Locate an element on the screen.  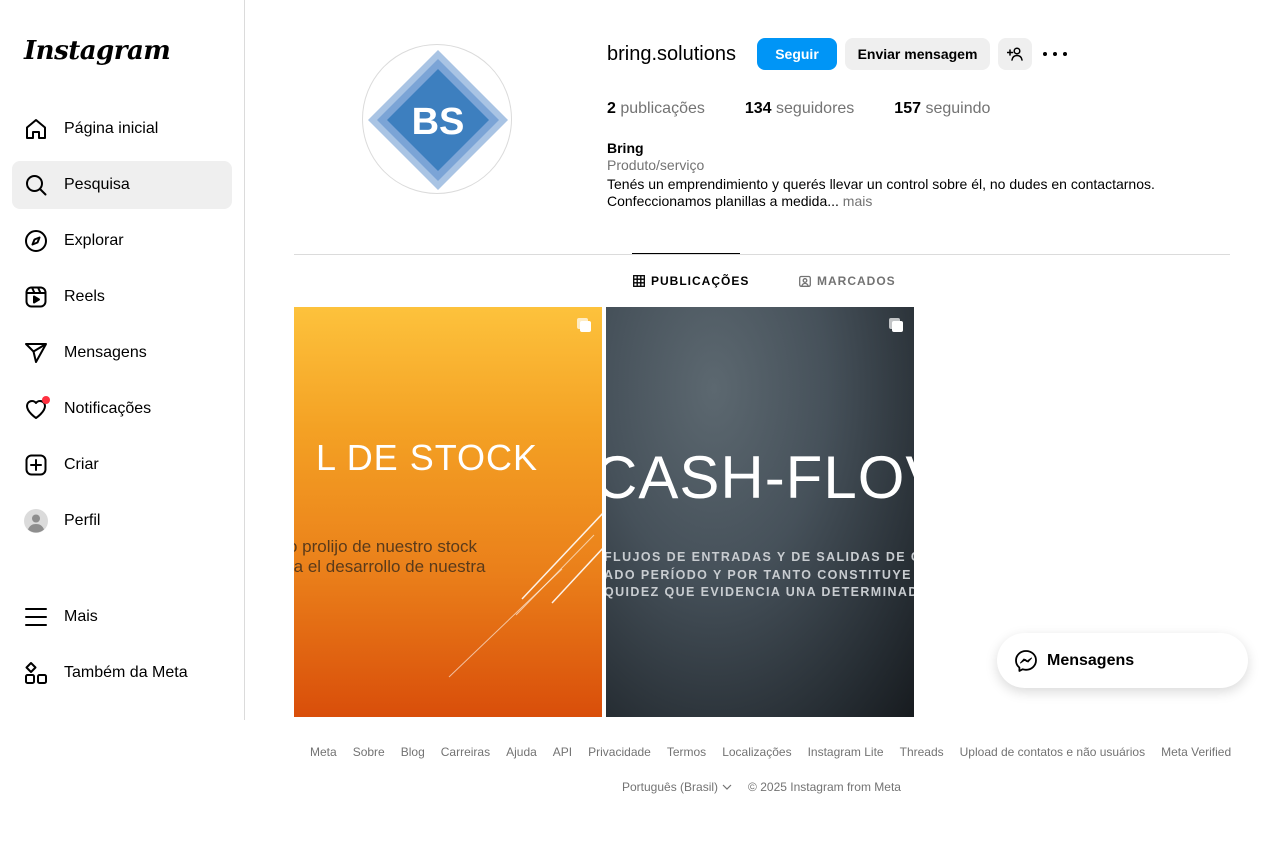
instagram-logo: Instagram is located at coordinates (97, 51).